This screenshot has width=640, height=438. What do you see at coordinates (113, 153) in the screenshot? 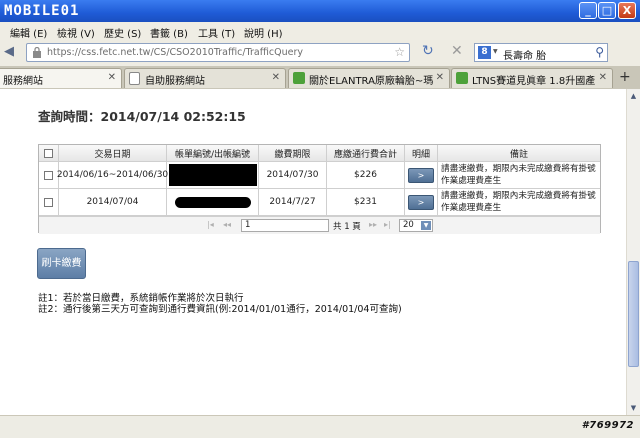
I see `column-header: 交易日期` at bounding box center [113, 153].